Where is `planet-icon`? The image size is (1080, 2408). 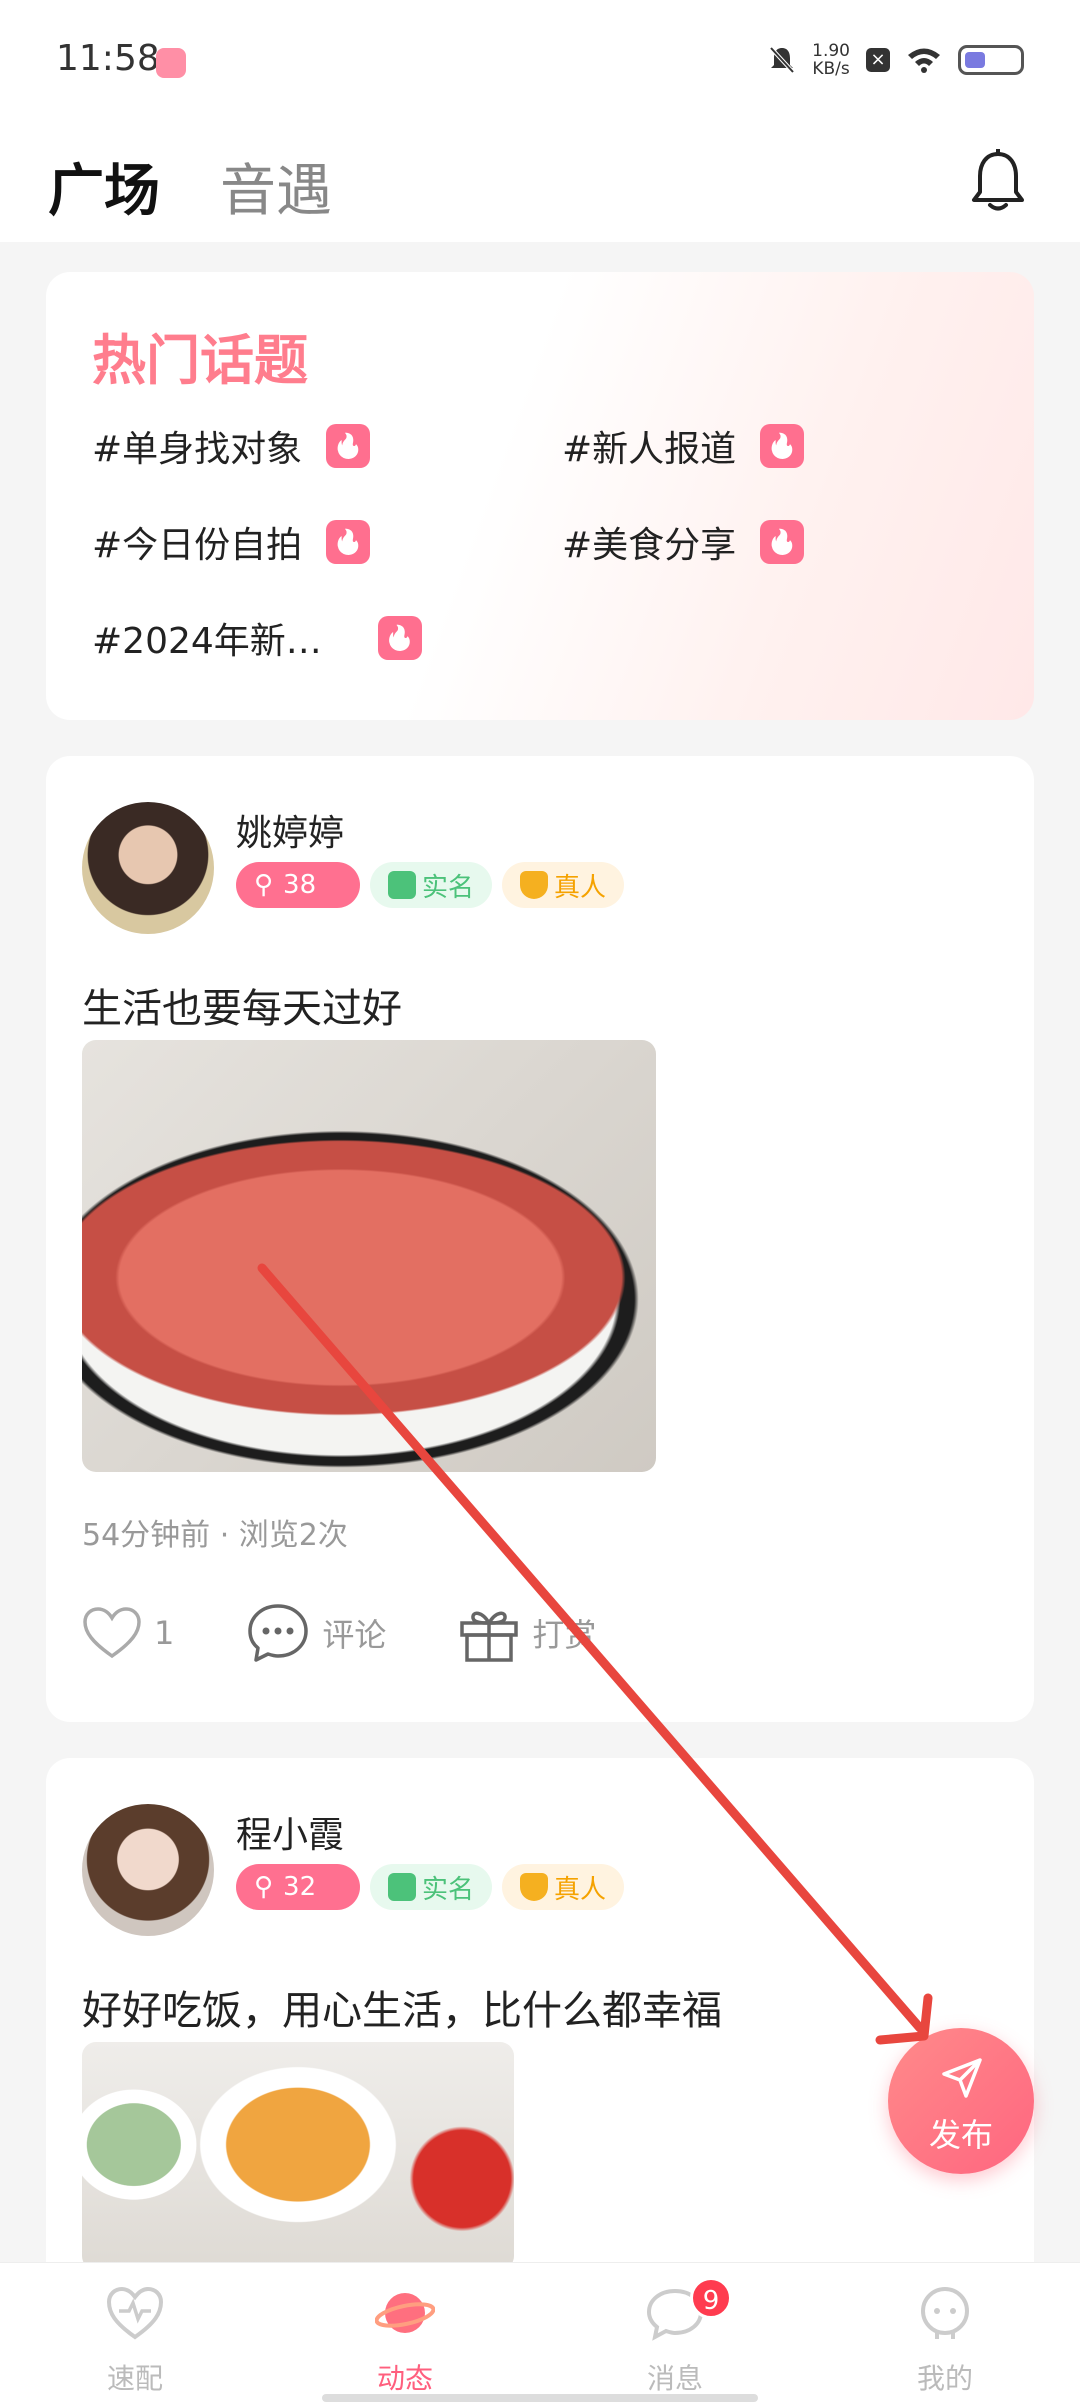 planet-icon is located at coordinates (405, 2313).